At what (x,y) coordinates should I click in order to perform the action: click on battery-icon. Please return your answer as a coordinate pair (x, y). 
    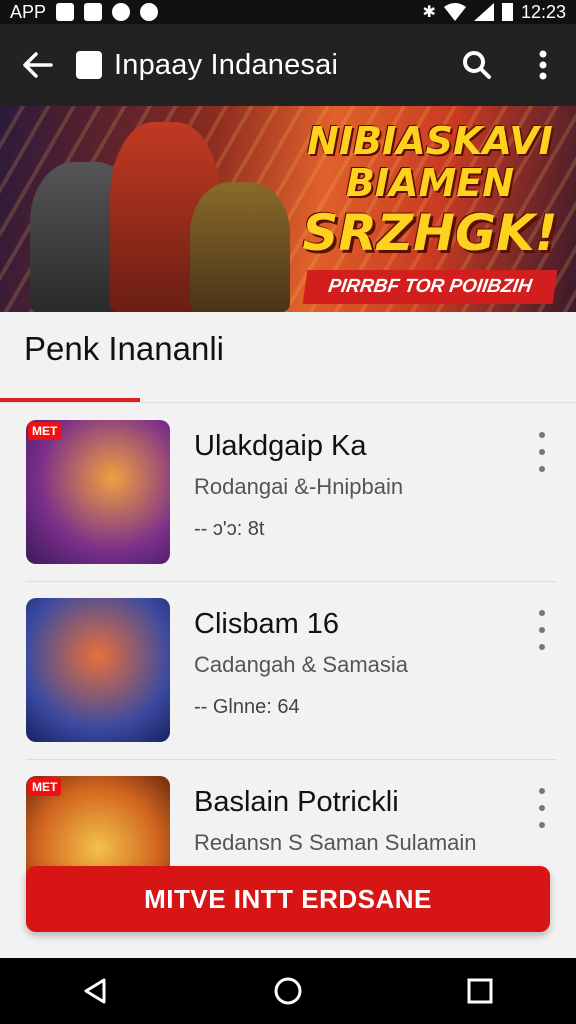
    Looking at the image, I should click on (507, 12).